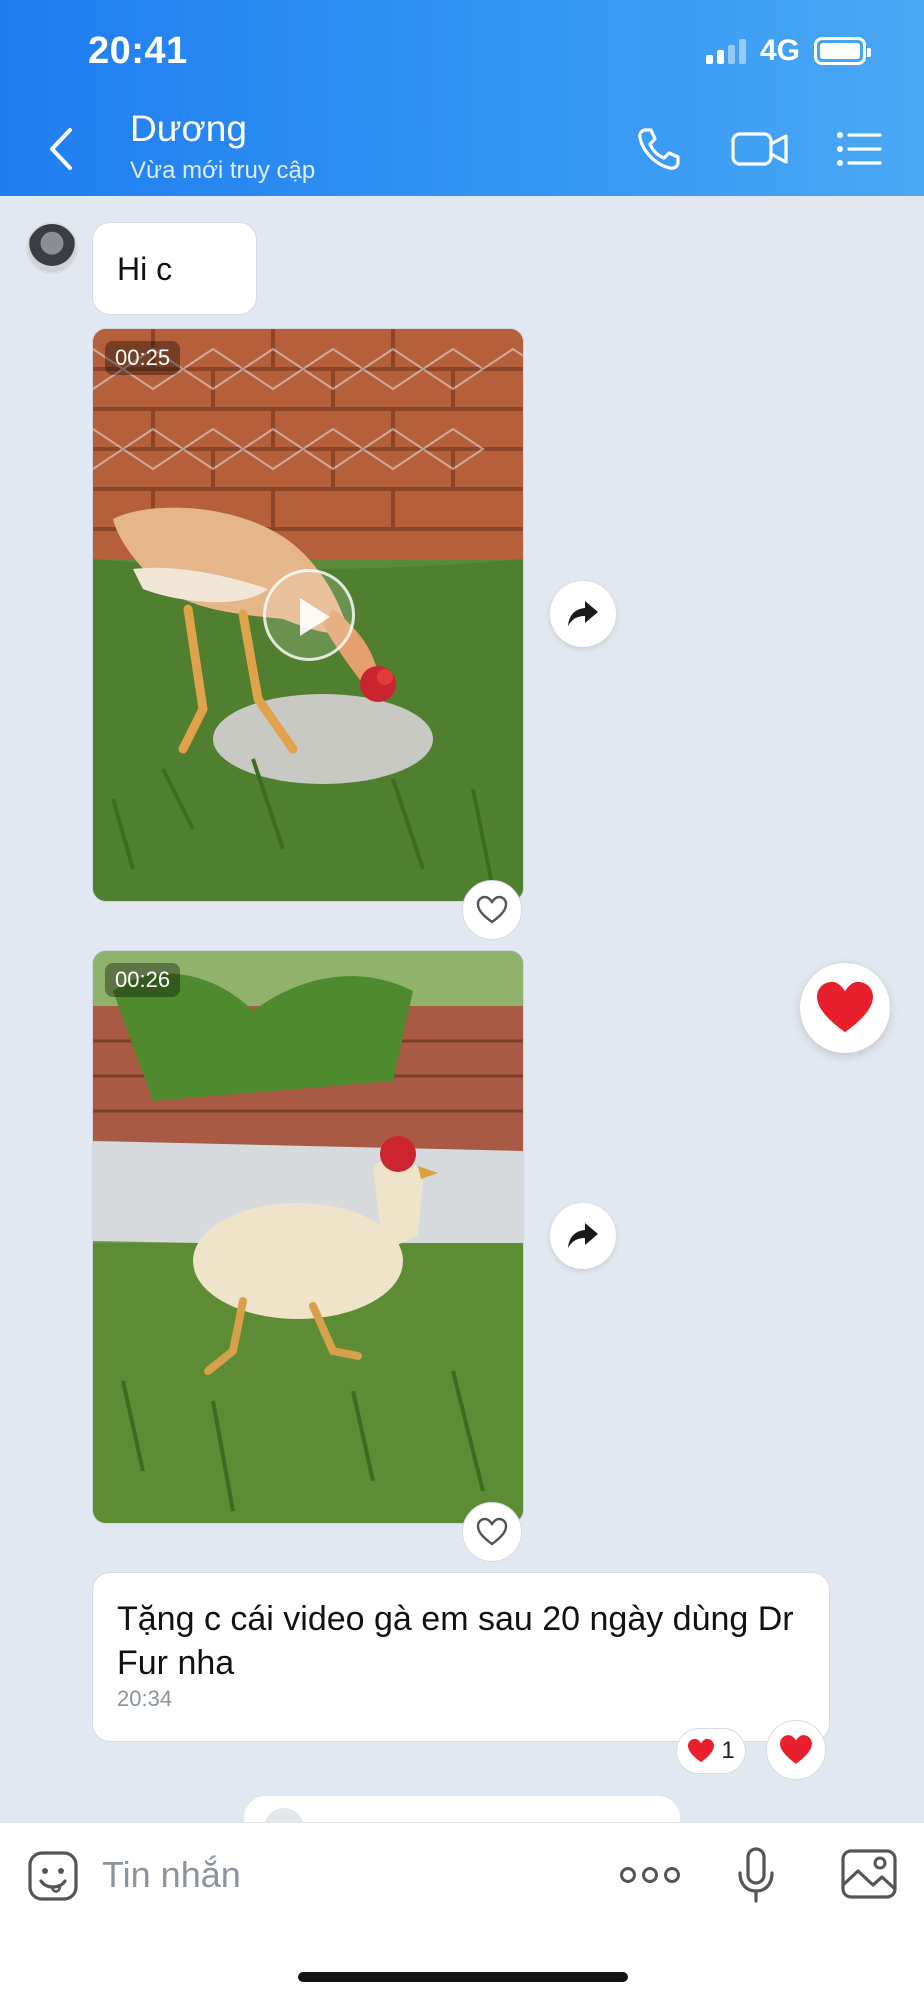 The width and height of the screenshot is (924, 1999). I want to click on video-message: 00:25, so click(308, 615).